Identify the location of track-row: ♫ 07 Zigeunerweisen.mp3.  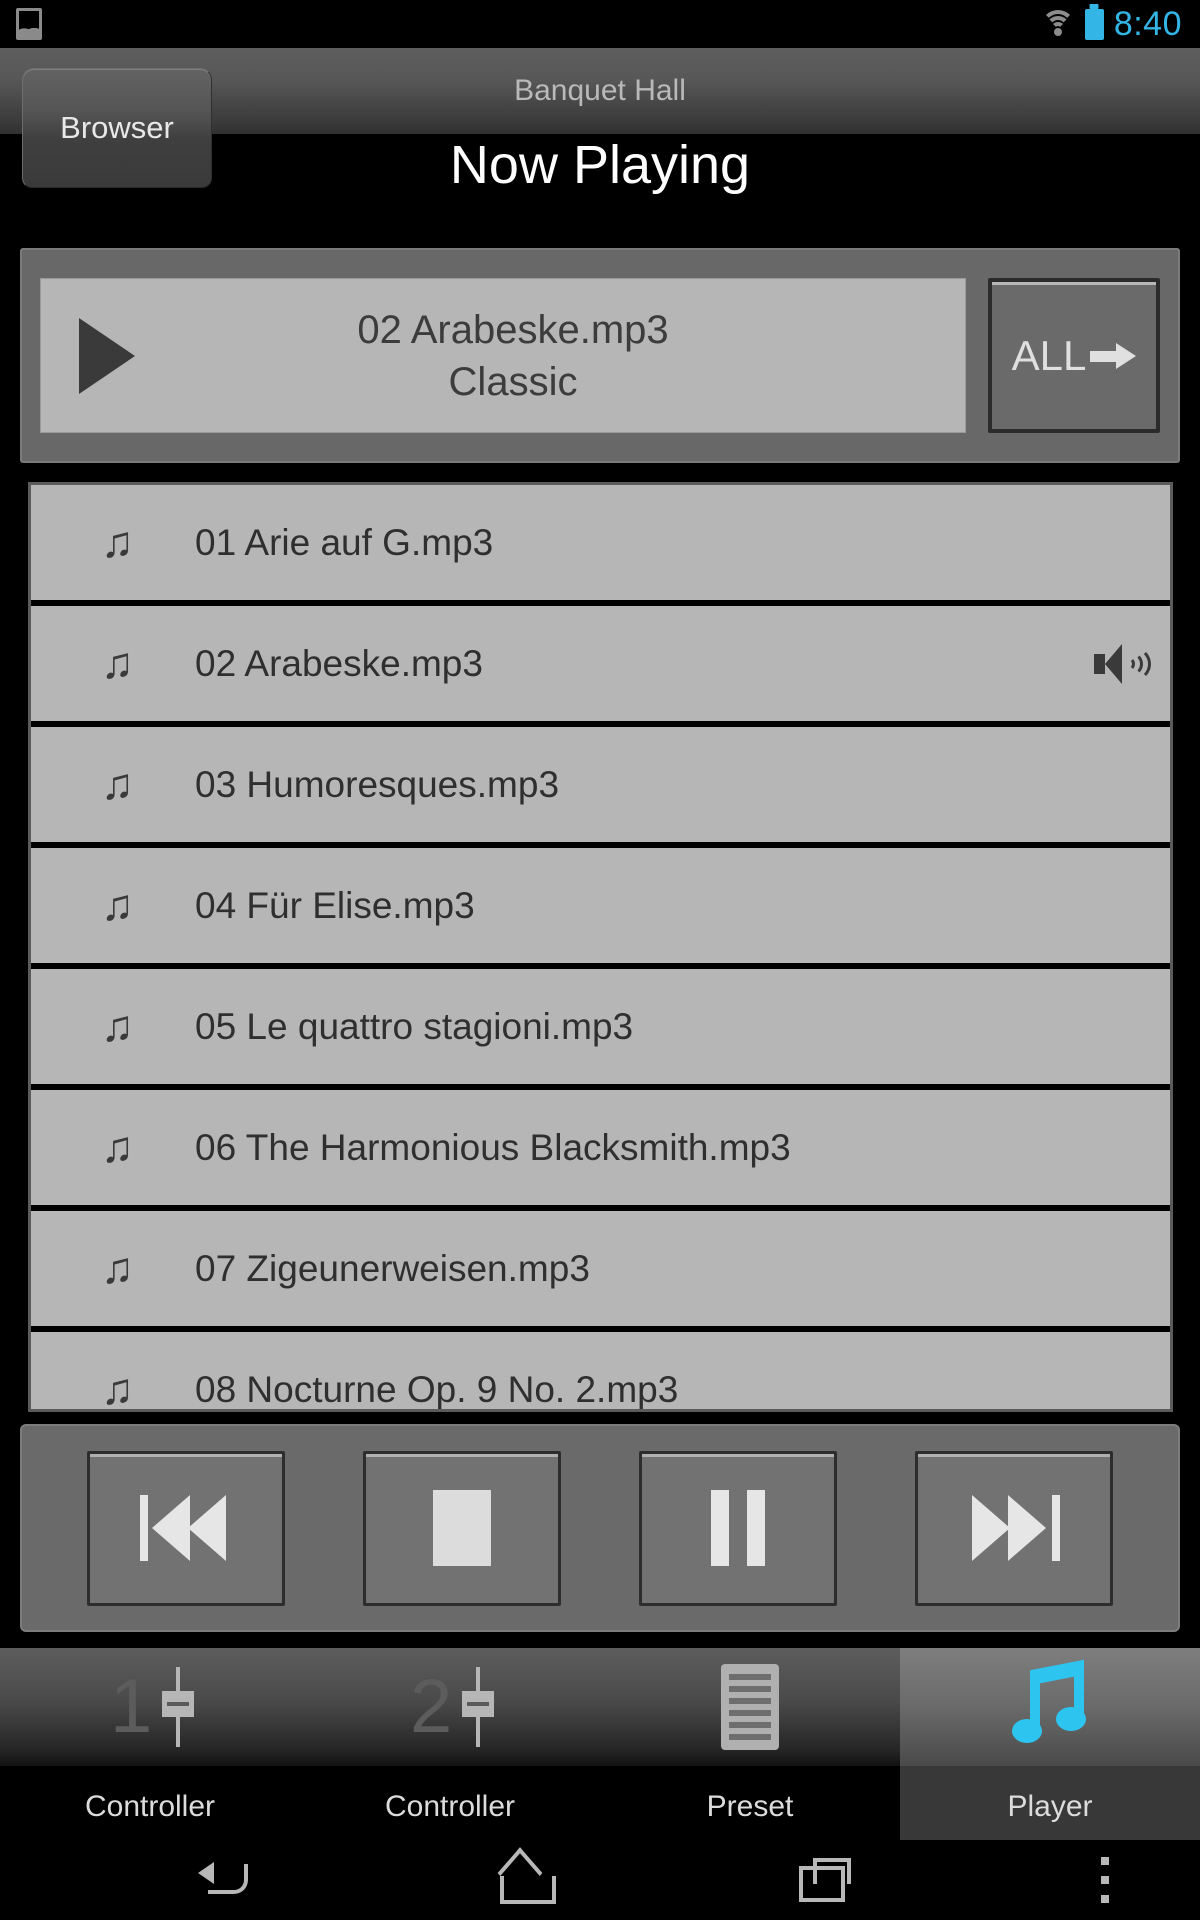
(600, 1268).